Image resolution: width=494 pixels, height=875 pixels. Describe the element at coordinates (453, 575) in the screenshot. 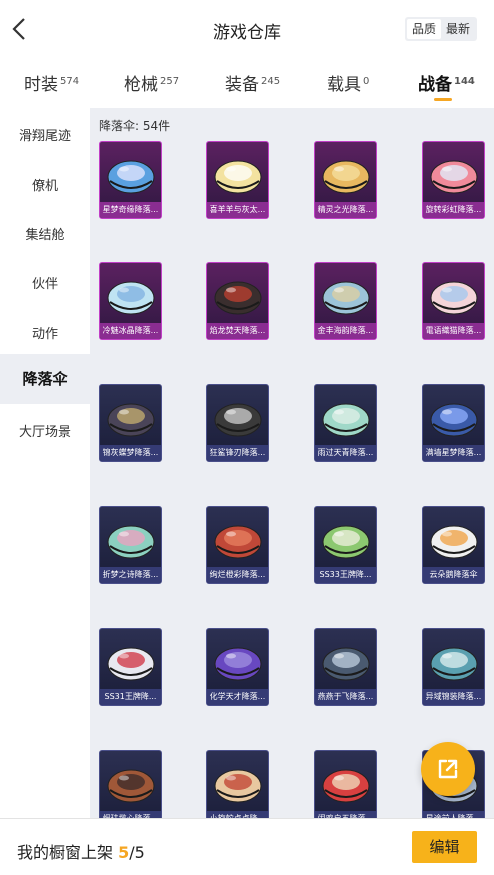

I see `item-name: 云朵鹅降落伞` at that location.